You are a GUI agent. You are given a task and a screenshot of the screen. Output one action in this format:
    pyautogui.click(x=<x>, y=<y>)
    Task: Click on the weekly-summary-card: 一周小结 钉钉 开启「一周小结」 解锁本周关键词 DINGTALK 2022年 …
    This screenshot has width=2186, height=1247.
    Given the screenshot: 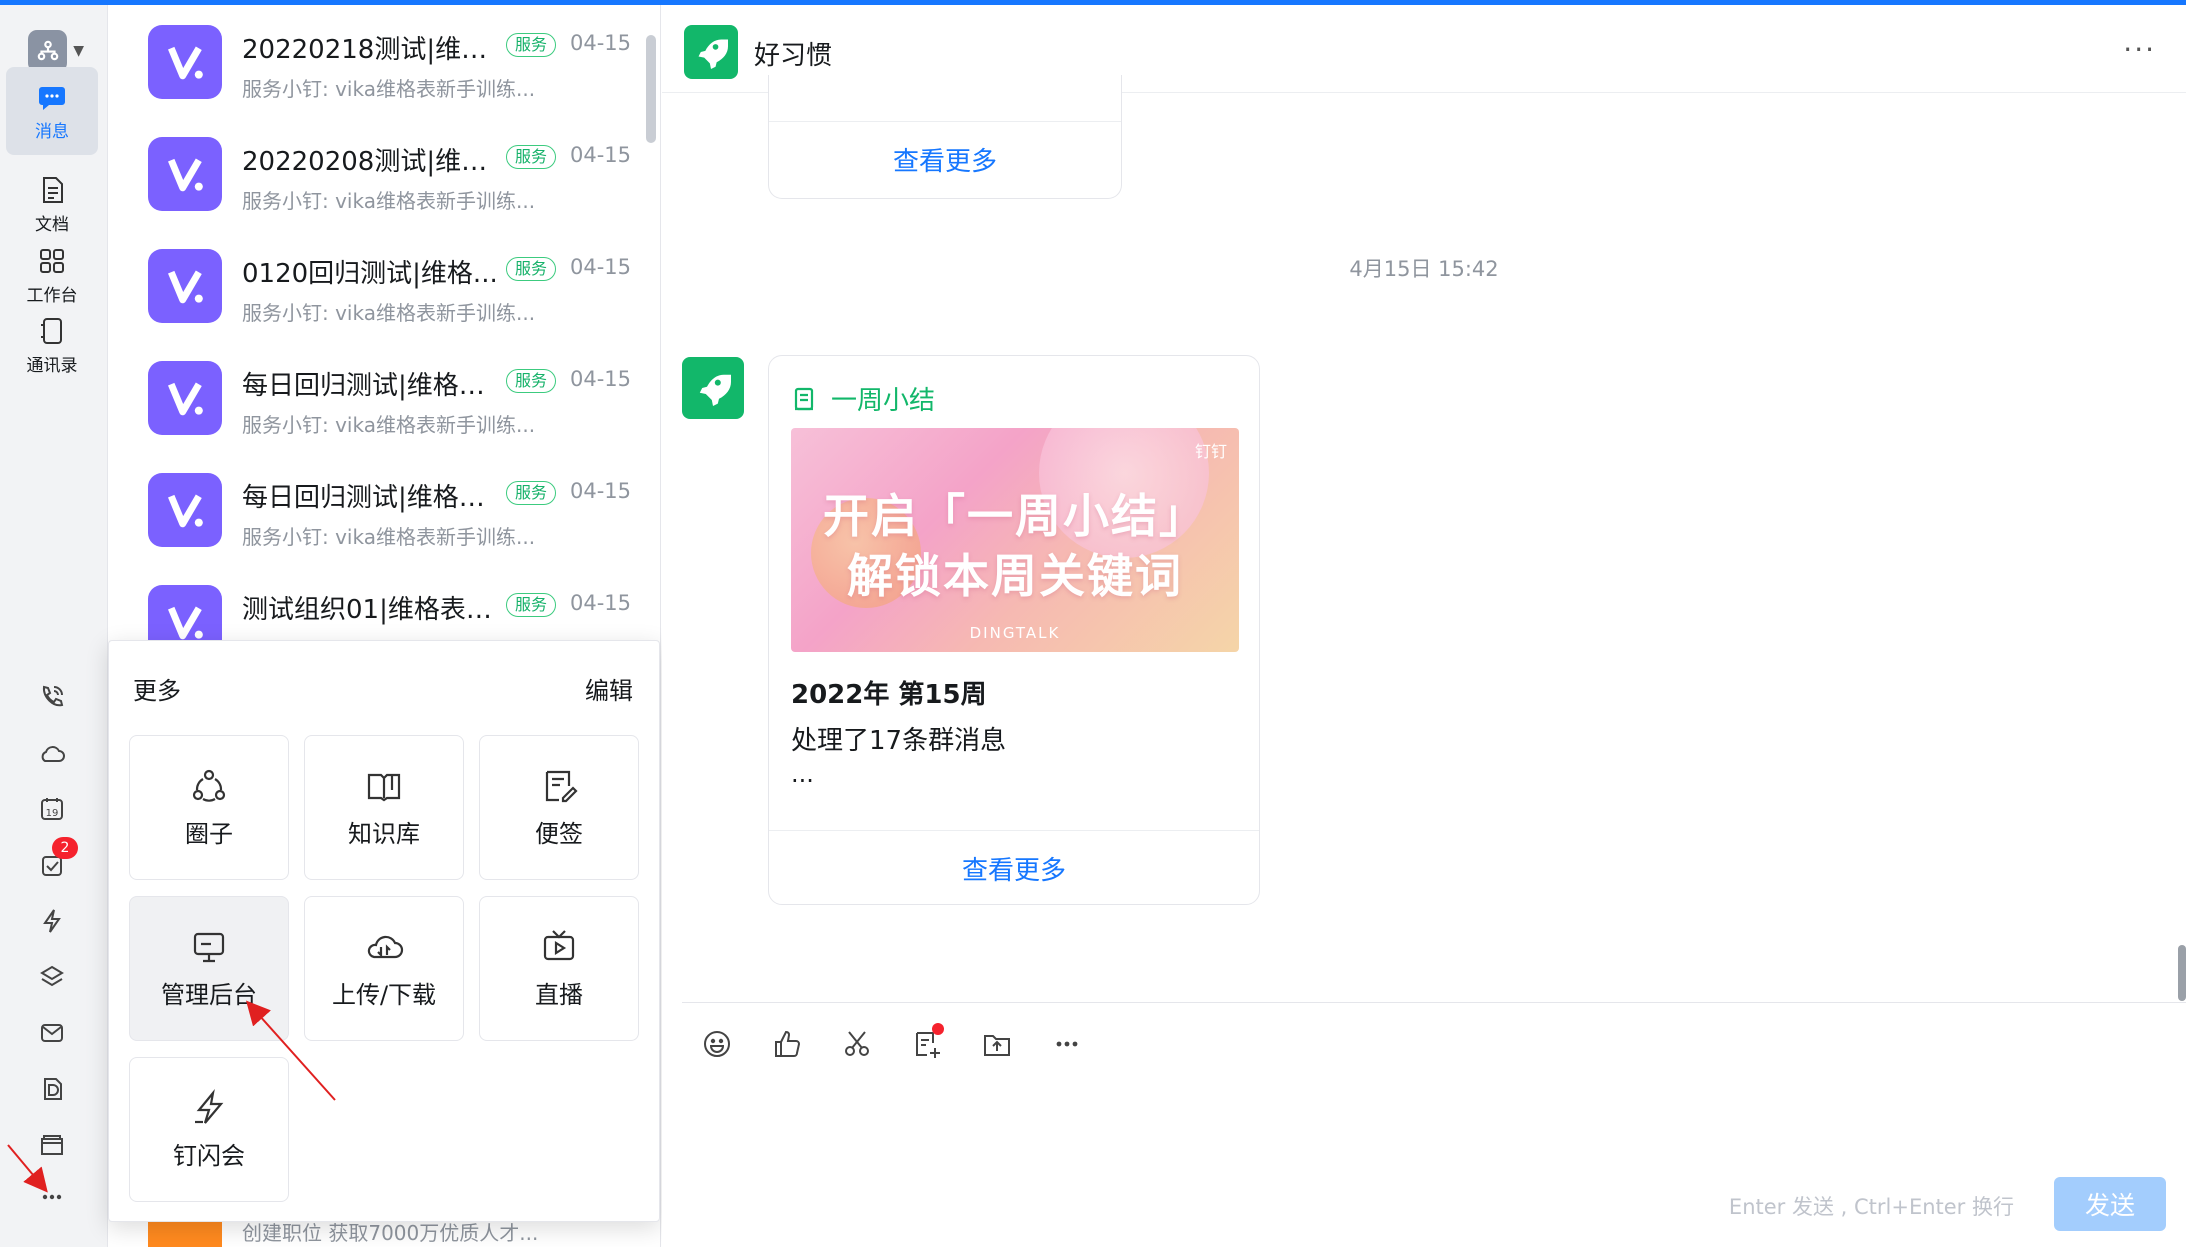 What is the action you would take?
    pyautogui.click(x=1014, y=630)
    